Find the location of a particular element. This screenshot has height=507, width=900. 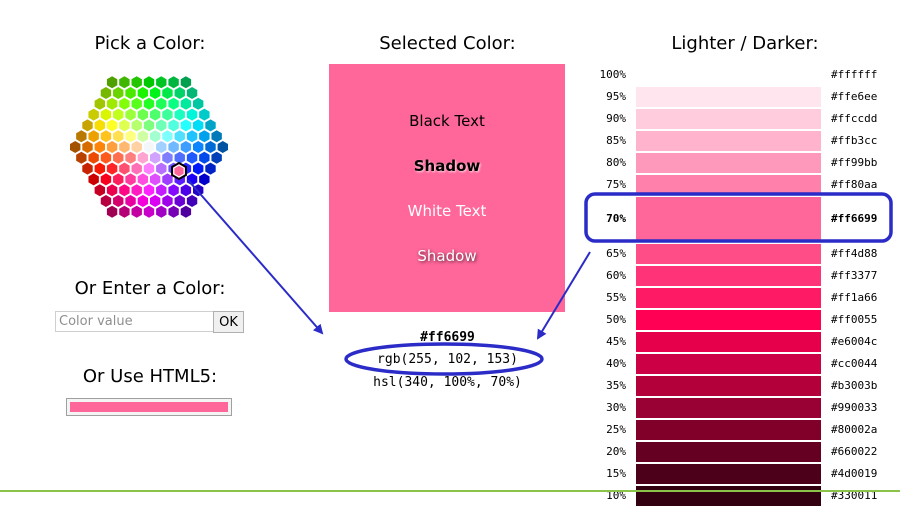

shade-row: 95% #ffe6ee is located at coordinates (736, 97).